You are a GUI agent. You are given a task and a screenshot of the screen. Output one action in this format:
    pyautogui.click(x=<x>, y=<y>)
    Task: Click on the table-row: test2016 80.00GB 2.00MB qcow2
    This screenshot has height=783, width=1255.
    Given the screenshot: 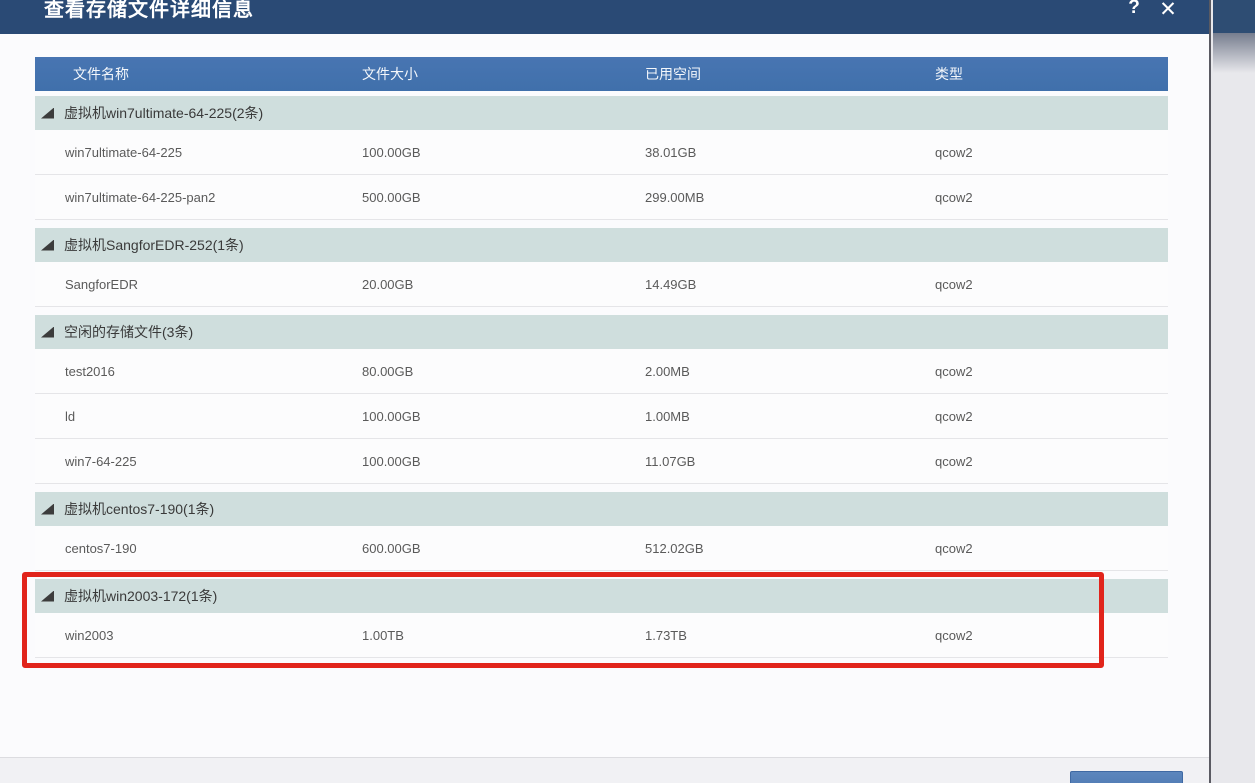 What is the action you would take?
    pyautogui.click(x=601, y=371)
    